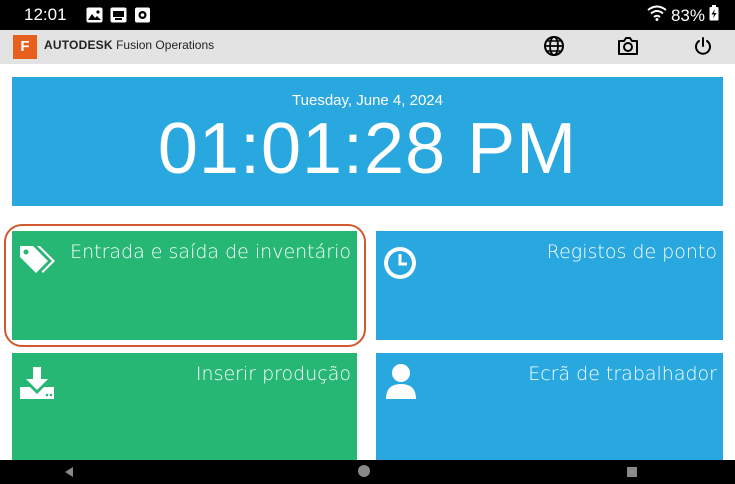  Describe the element at coordinates (37, 262) in the screenshot. I see `tags-icon` at that location.